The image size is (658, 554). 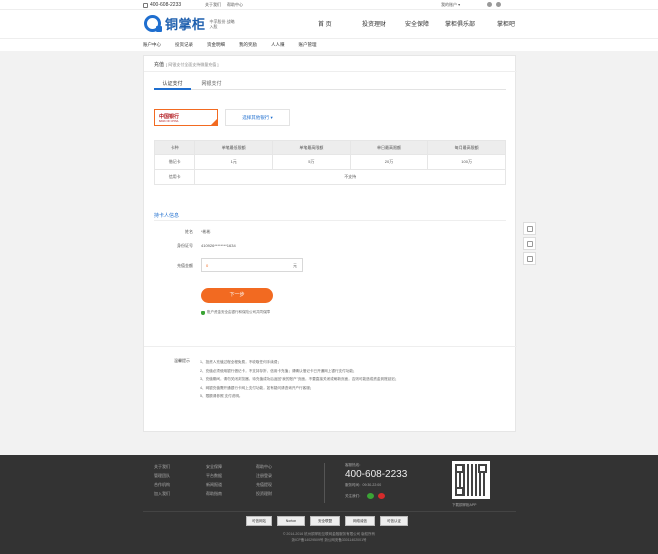 I want to click on footer-link: 充值提现, so click(x=264, y=484).